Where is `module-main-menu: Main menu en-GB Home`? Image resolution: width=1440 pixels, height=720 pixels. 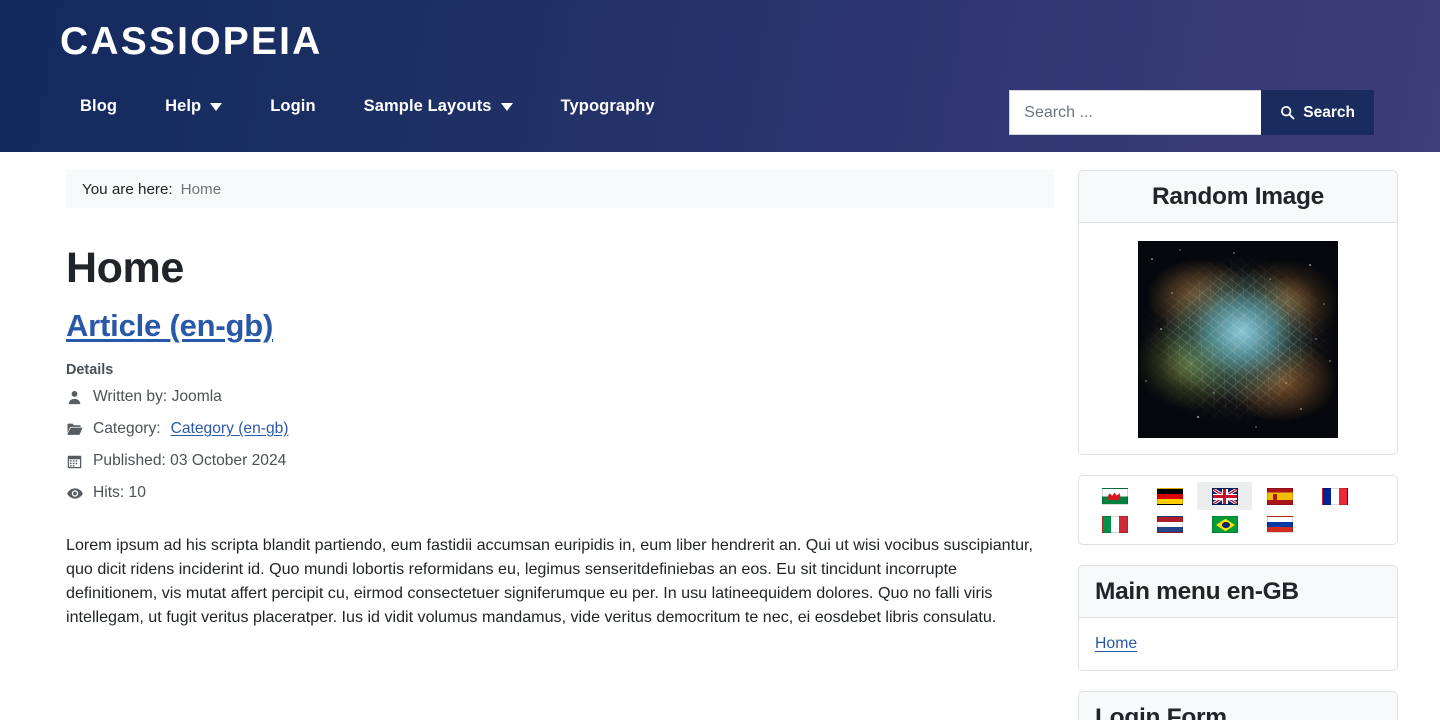
module-main-menu: Main menu en-GB Home is located at coordinates (1238, 618).